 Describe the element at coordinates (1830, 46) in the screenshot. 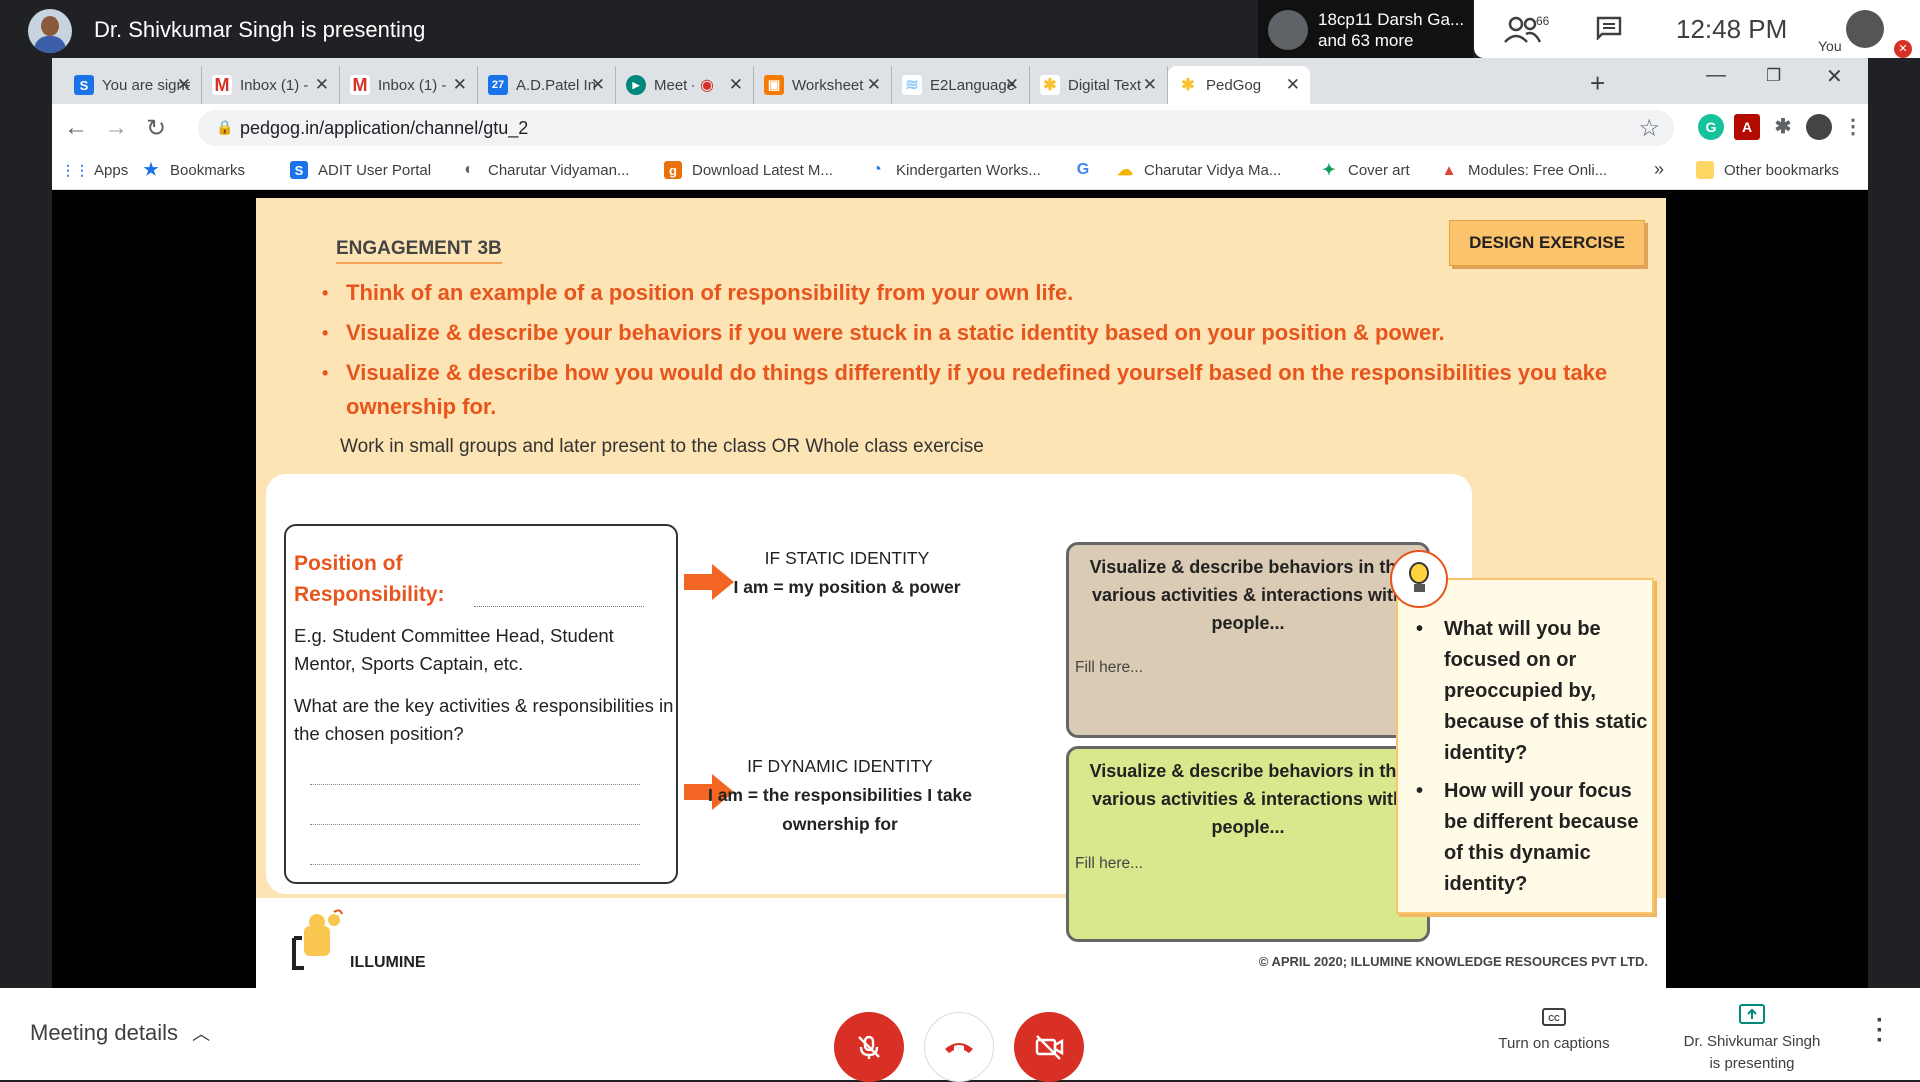

I see `you-label: You` at that location.